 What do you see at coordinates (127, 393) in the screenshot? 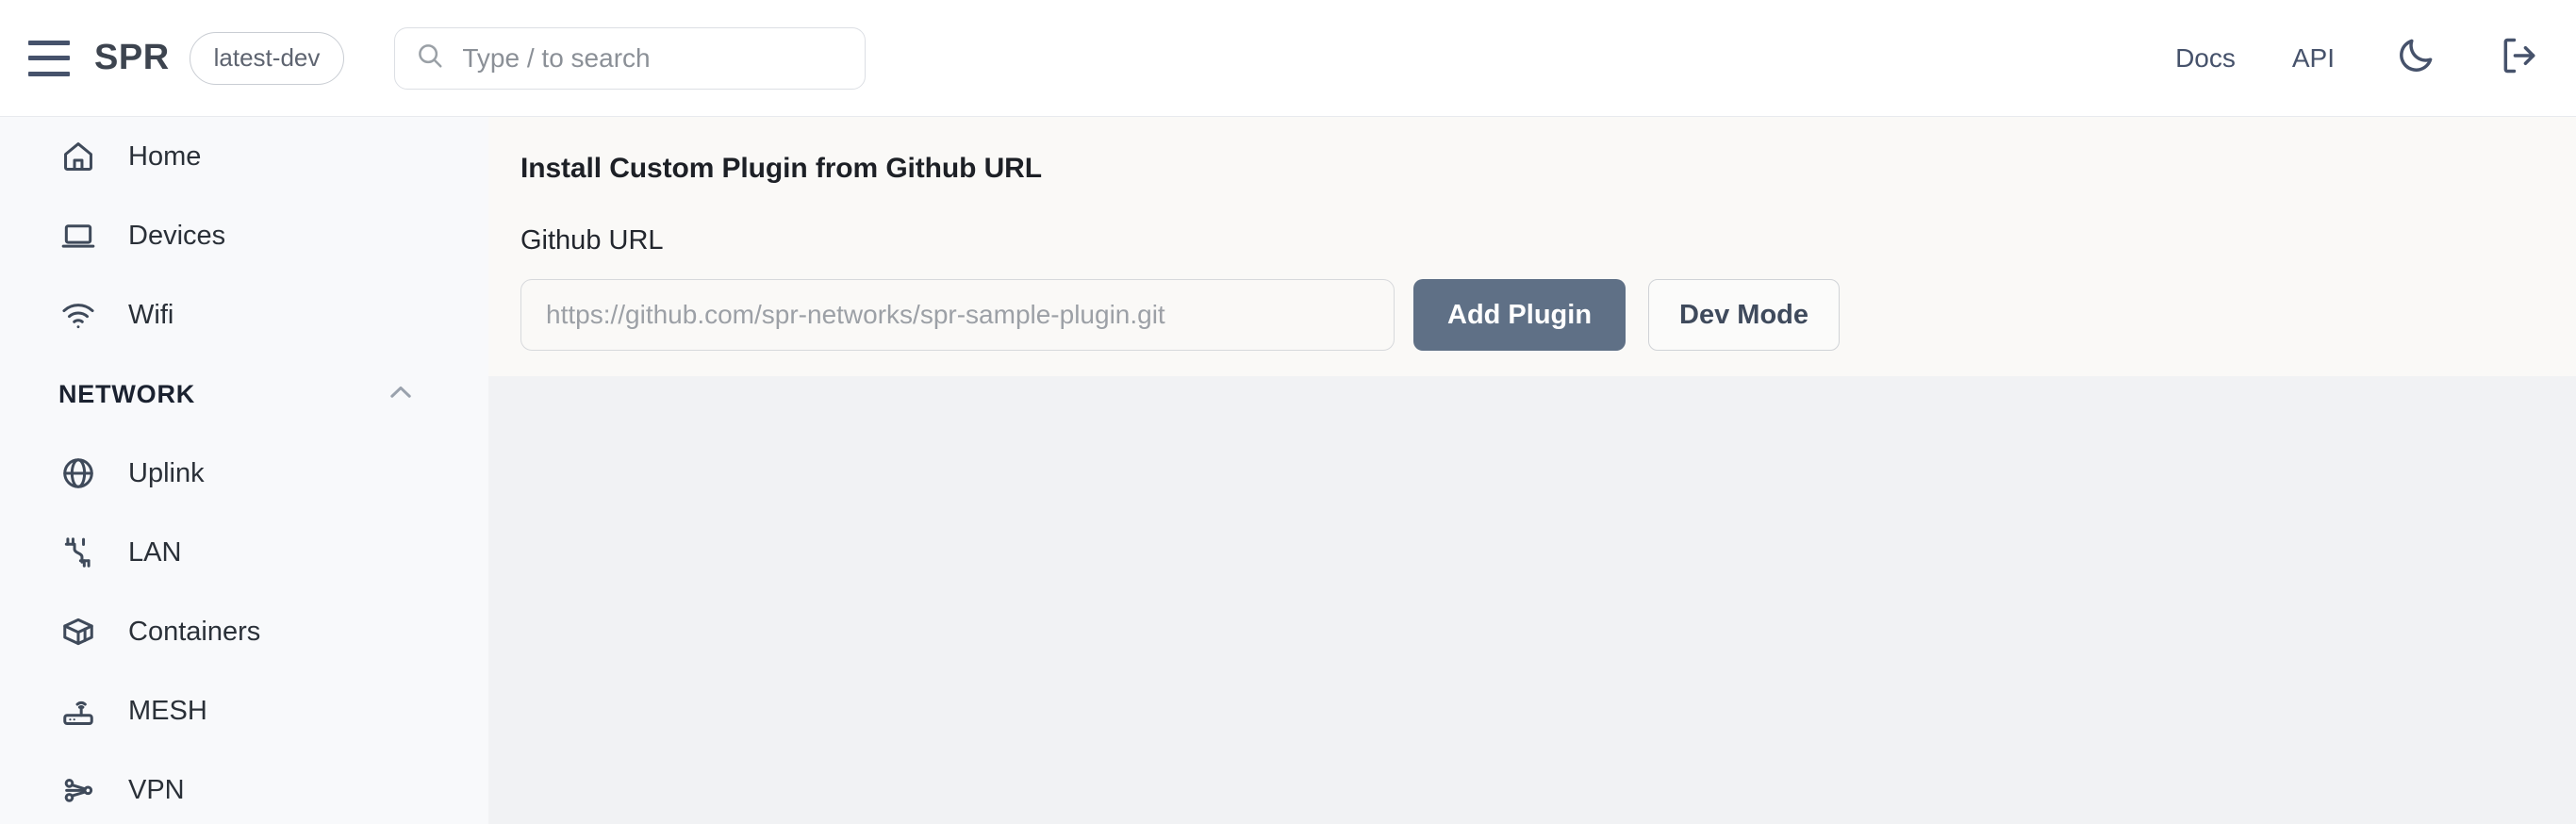
I see `sidebar-section-label: NETWORK` at bounding box center [127, 393].